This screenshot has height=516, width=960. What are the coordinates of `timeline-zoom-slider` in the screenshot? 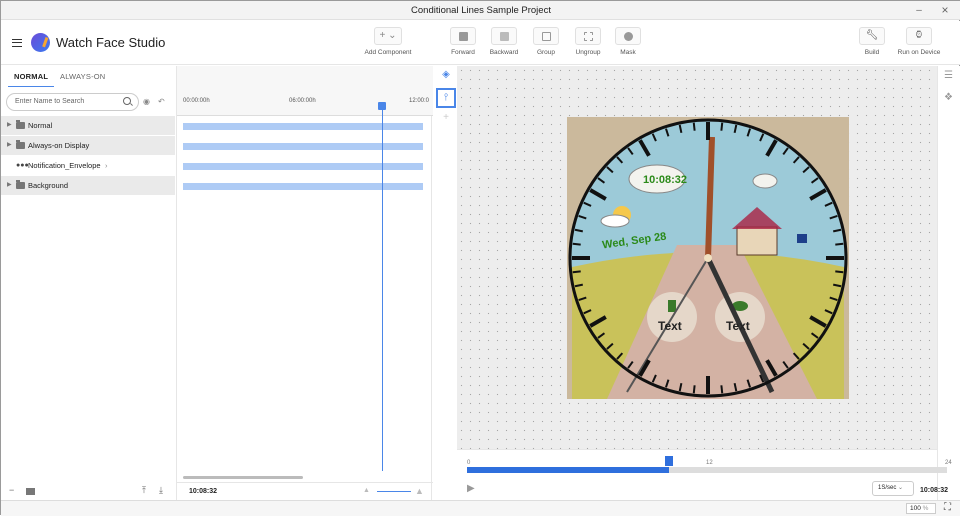 It's located at (394, 491).